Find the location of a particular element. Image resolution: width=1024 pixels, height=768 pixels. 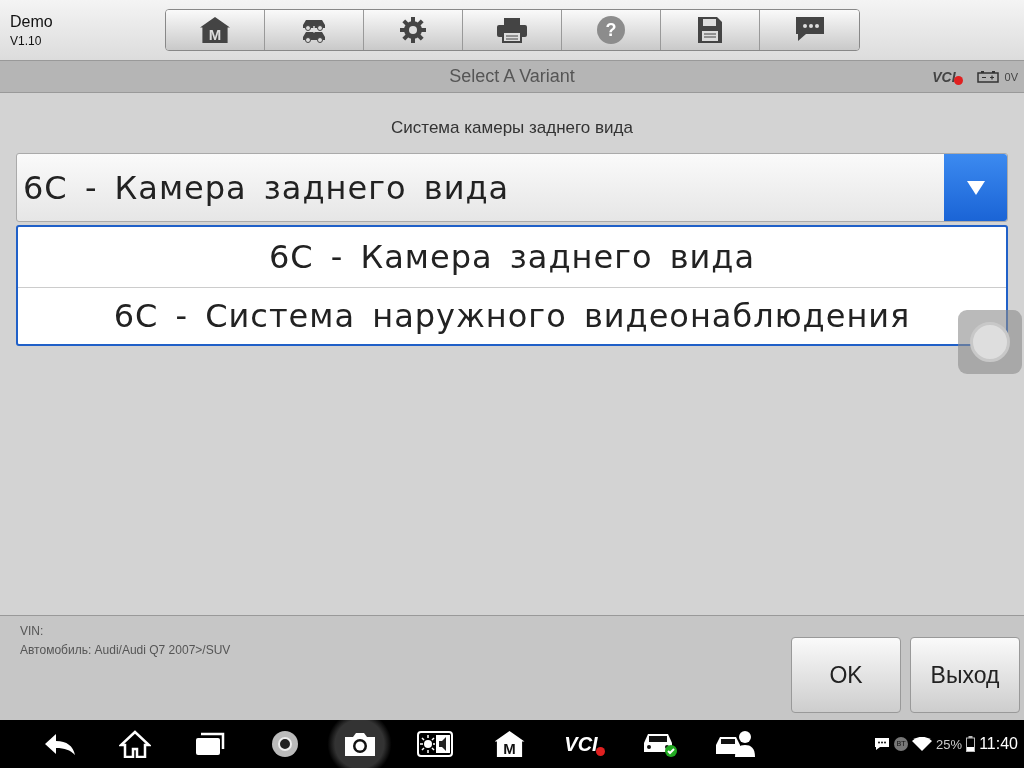

camera-icon is located at coordinates (359, 744).